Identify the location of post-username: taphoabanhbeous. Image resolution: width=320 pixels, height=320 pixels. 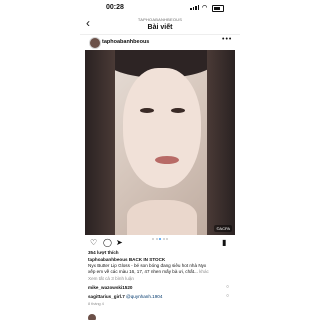
(125, 42).